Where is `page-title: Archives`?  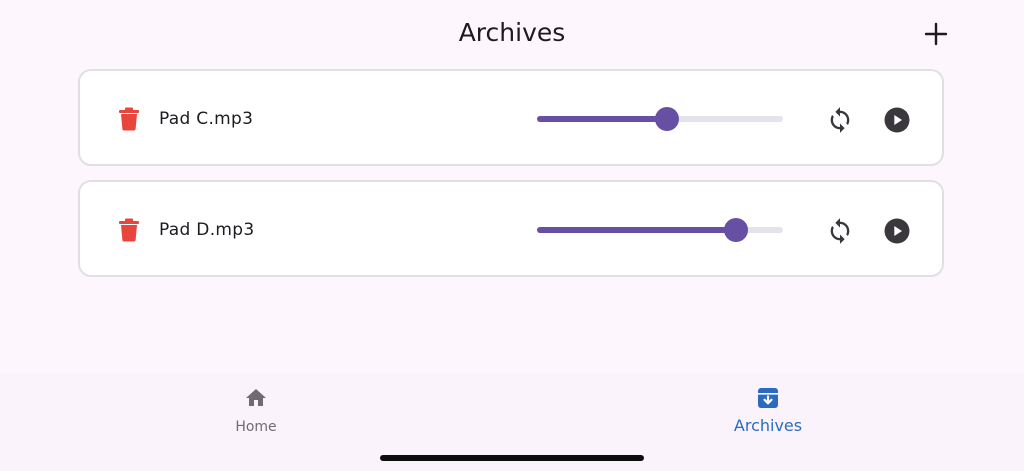
page-title: Archives is located at coordinates (512, 32).